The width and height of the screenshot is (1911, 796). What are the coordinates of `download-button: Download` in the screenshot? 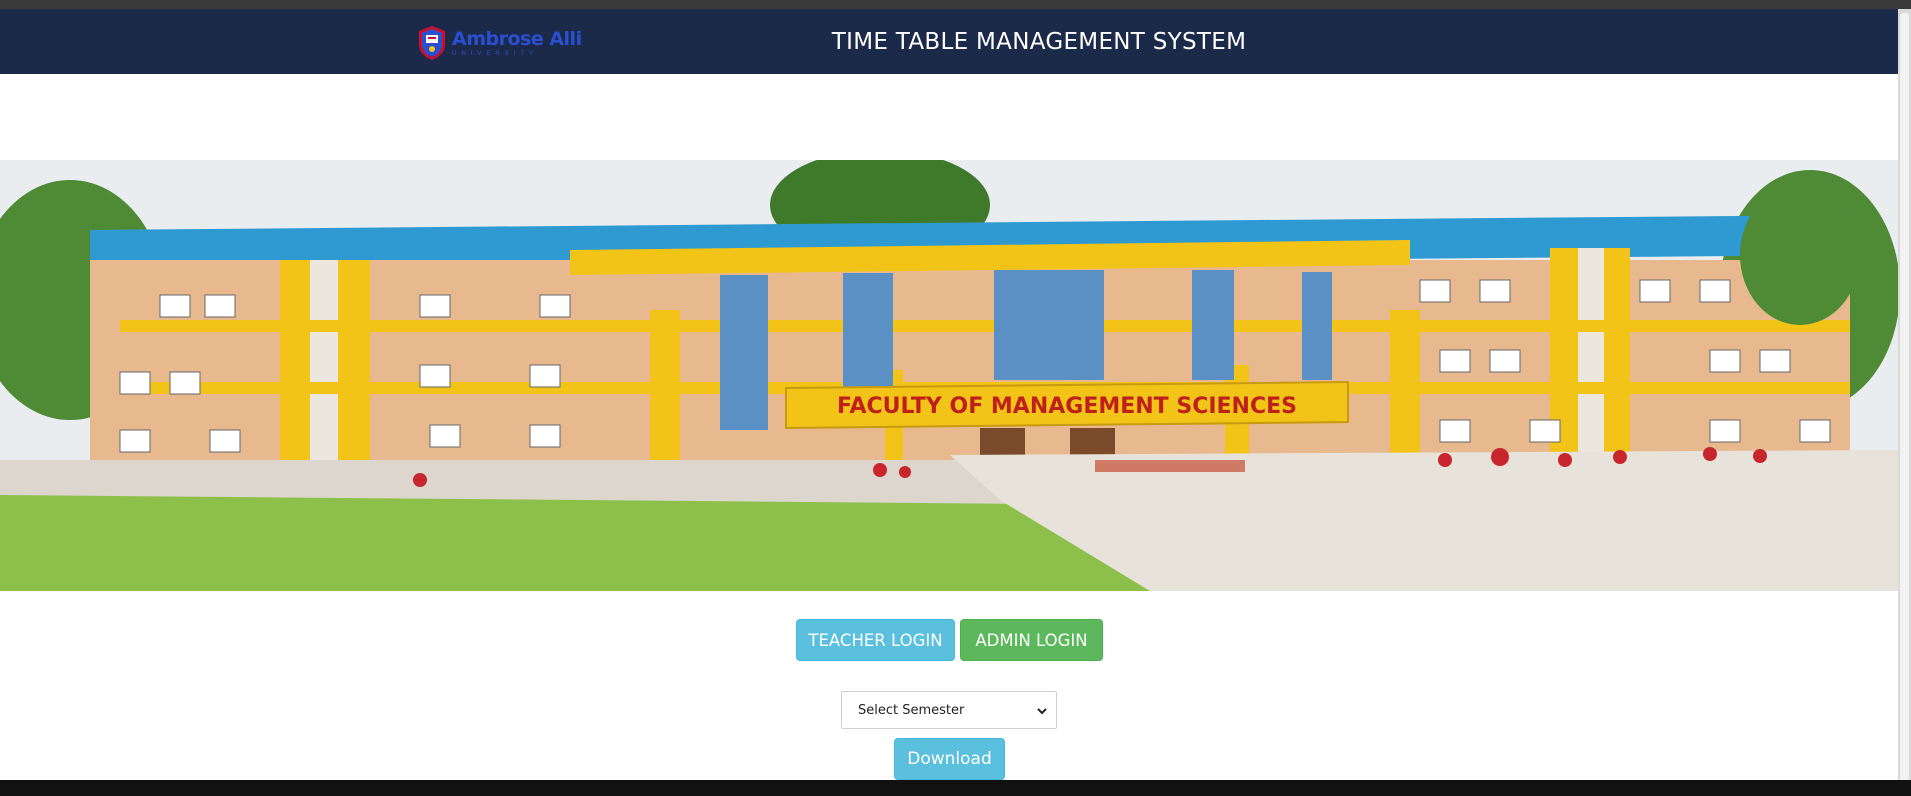 It's located at (949, 759).